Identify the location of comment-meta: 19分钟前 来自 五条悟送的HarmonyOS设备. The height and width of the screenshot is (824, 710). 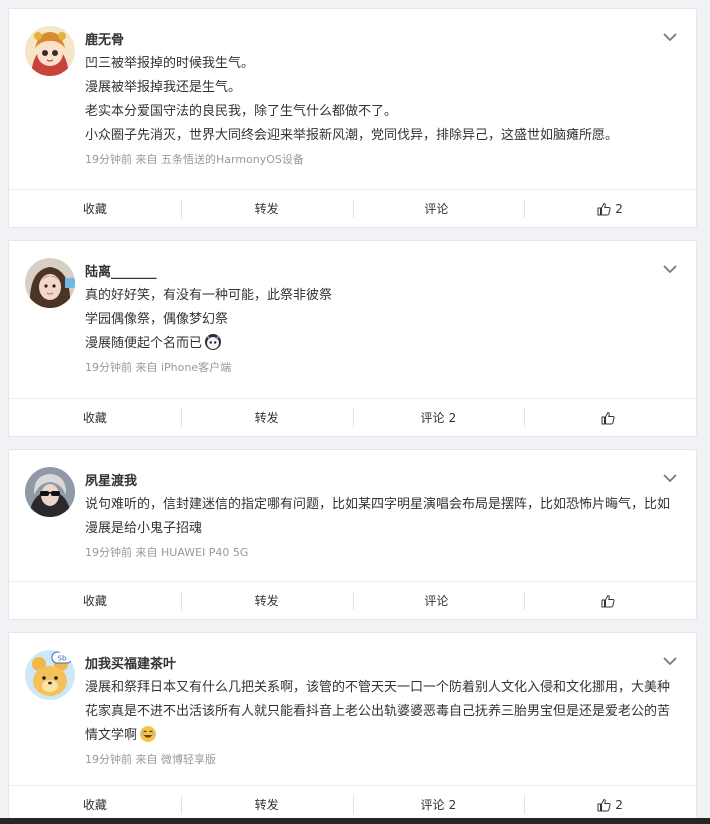
(194, 159).